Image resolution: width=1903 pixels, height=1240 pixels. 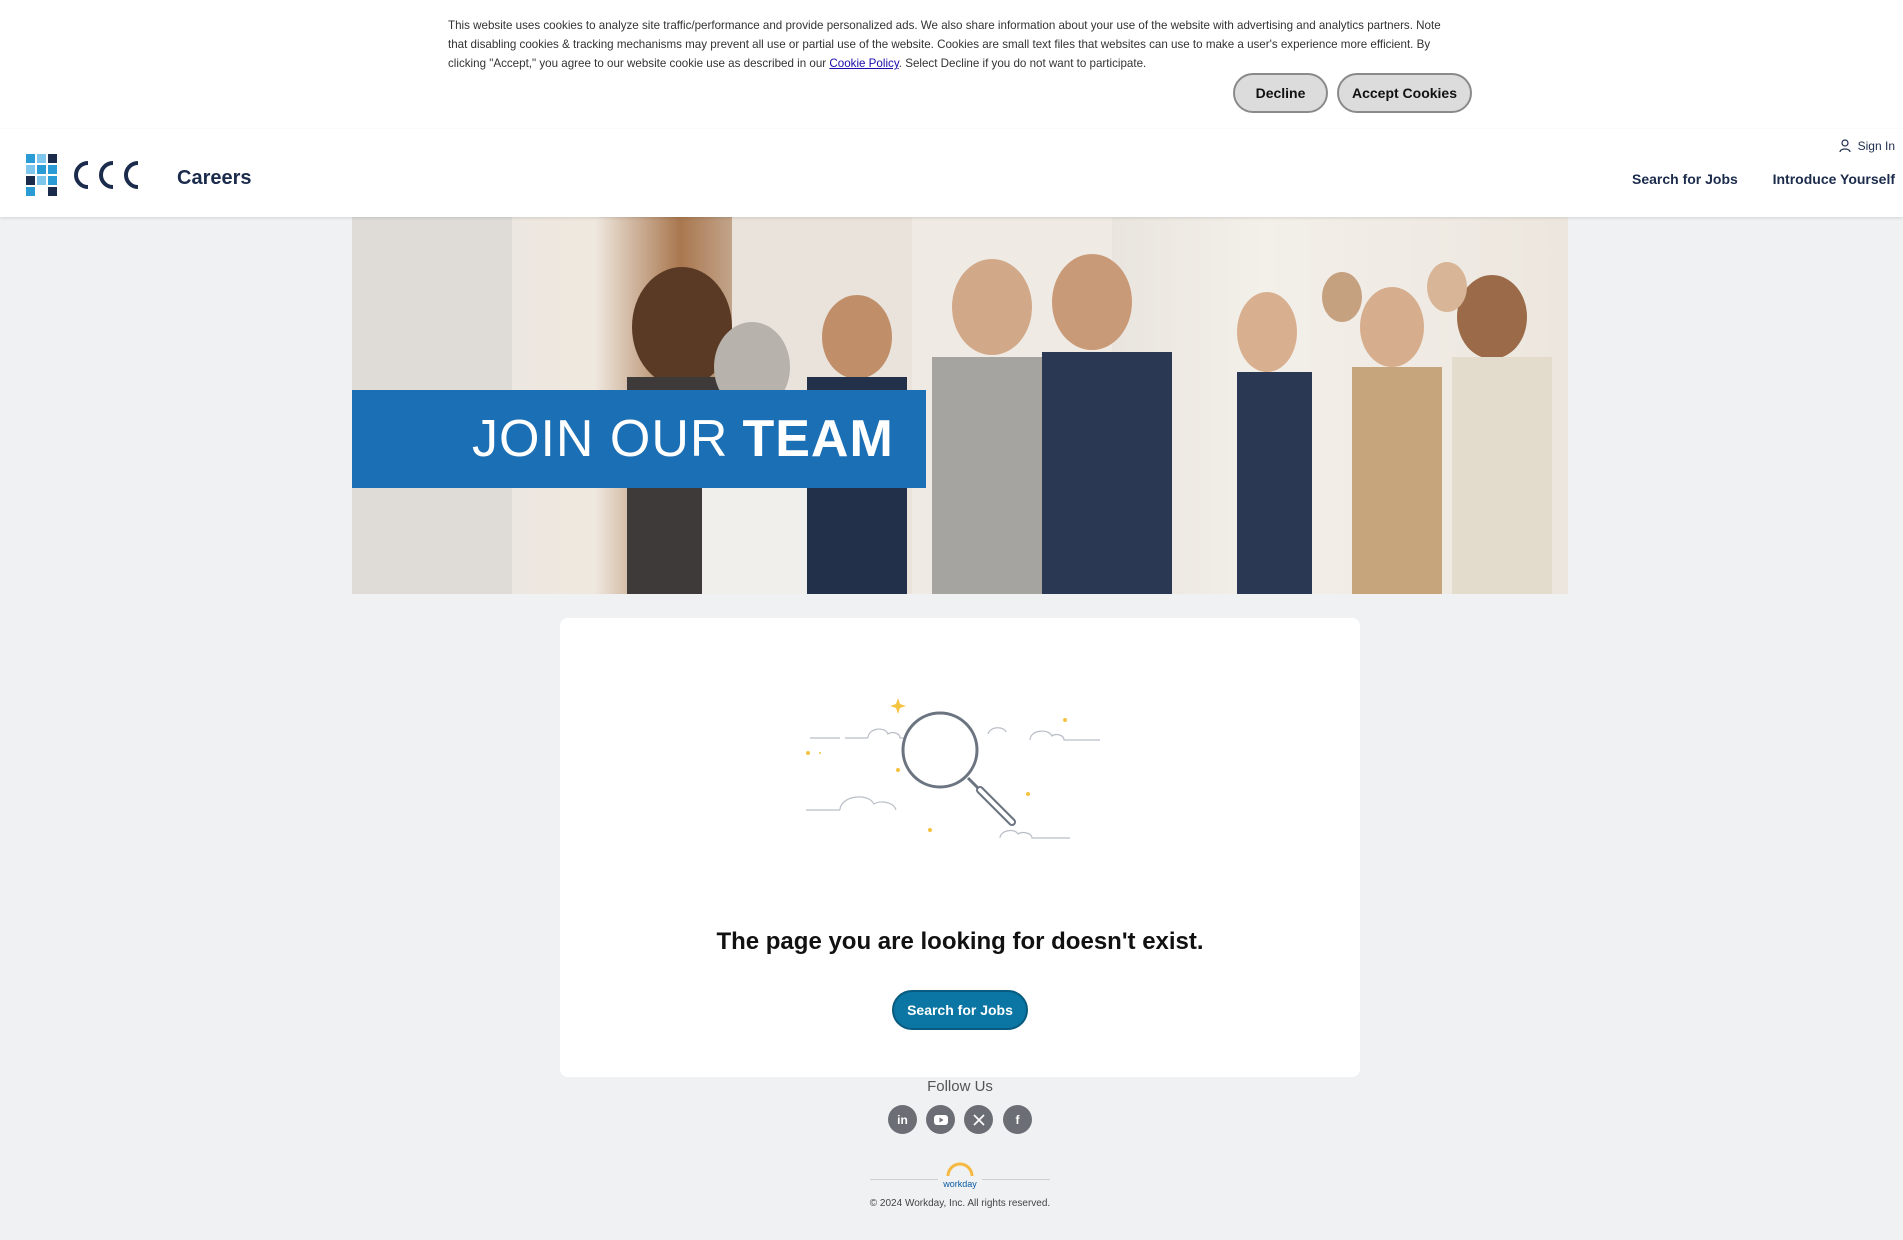 I want to click on user-icon, so click(x=1845, y=146).